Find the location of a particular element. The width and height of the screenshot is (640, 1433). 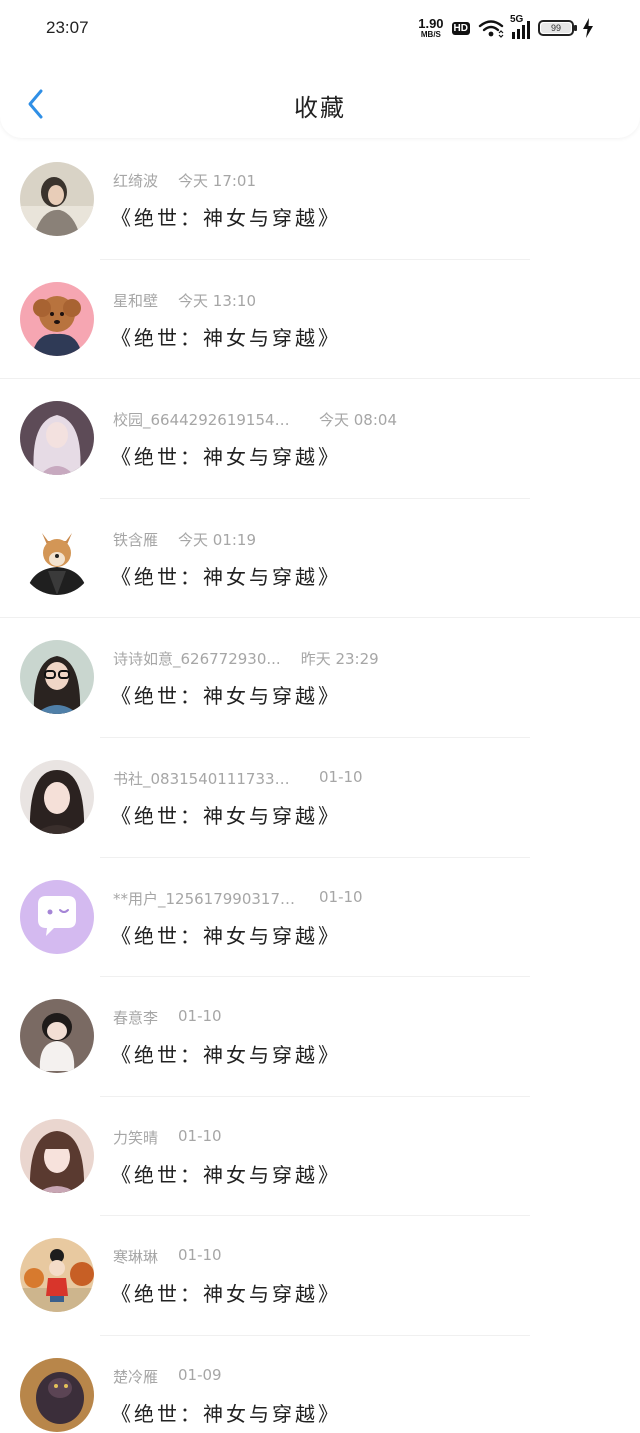

item-meta: 寒琳琳 01-10 is located at coordinates (167, 1256).